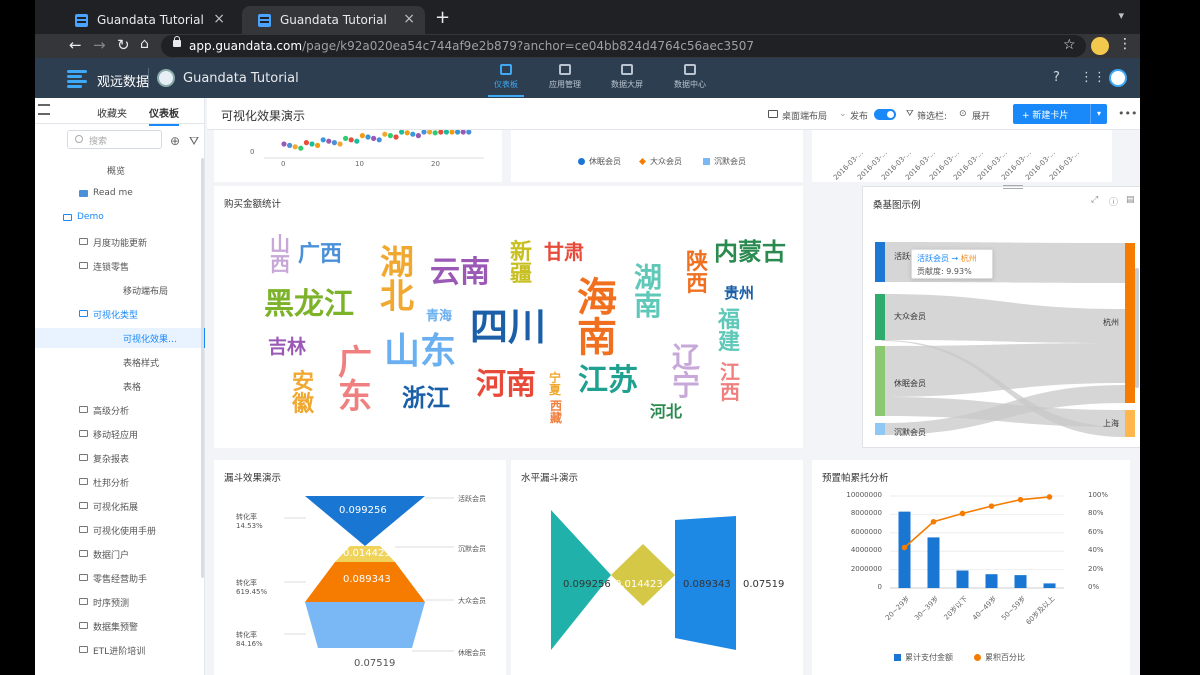 This screenshot has height=675, width=1200. I want to click on browser-tab: Guandata Tutorial ×, so click(147, 20).